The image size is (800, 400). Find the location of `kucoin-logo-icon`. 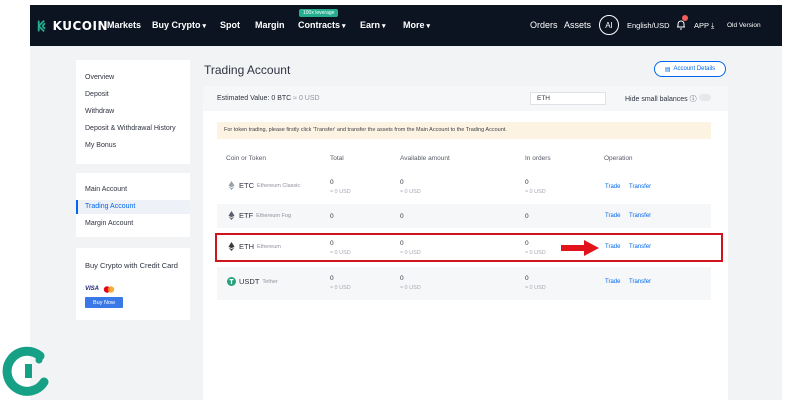

kucoin-logo-icon is located at coordinates (41, 25).